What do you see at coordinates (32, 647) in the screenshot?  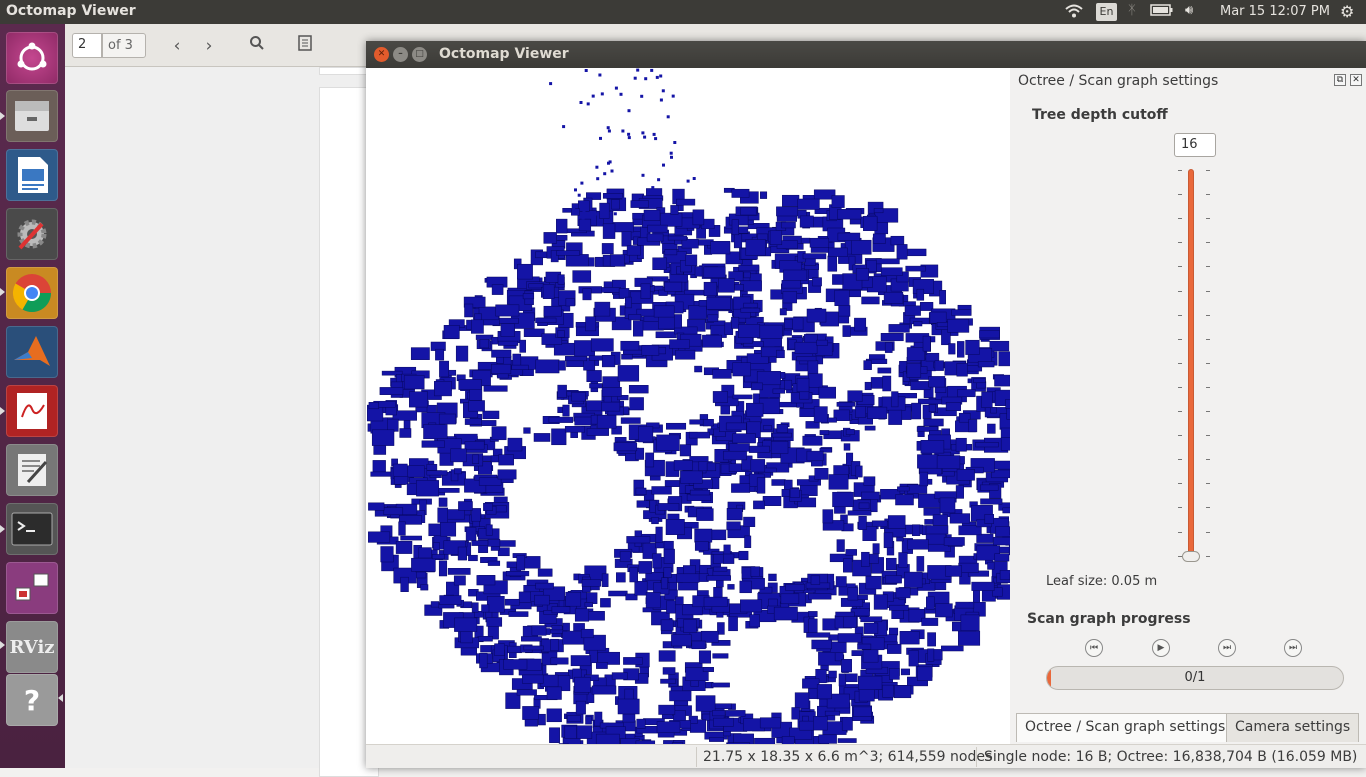 I see `rviz-icon: RViz` at bounding box center [32, 647].